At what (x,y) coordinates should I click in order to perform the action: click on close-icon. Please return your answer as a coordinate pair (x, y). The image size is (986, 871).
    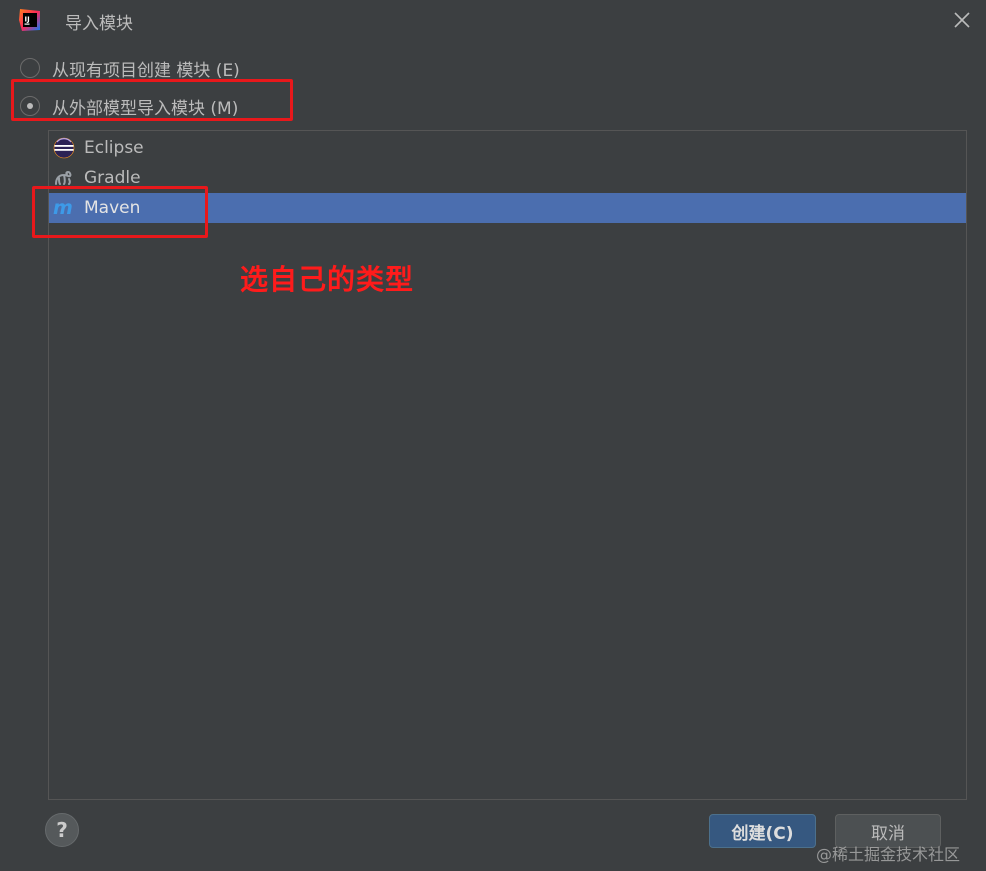
    Looking at the image, I should click on (962, 20).